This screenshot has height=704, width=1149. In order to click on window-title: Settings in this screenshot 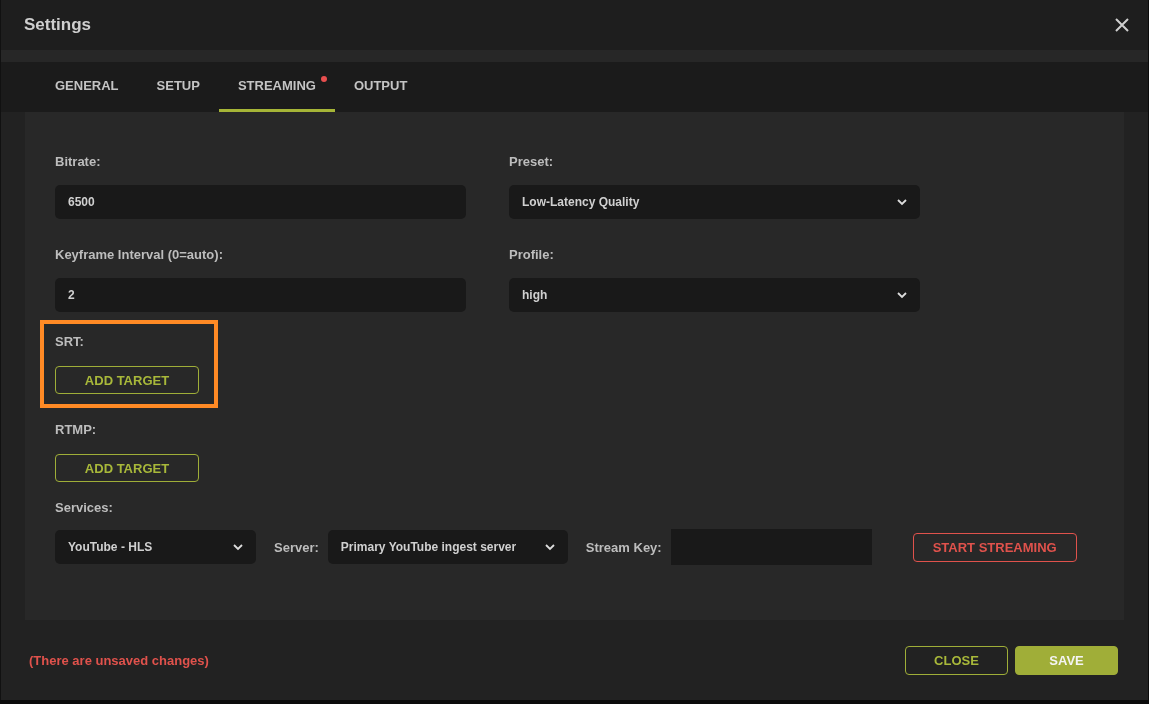, I will do `click(58, 25)`.